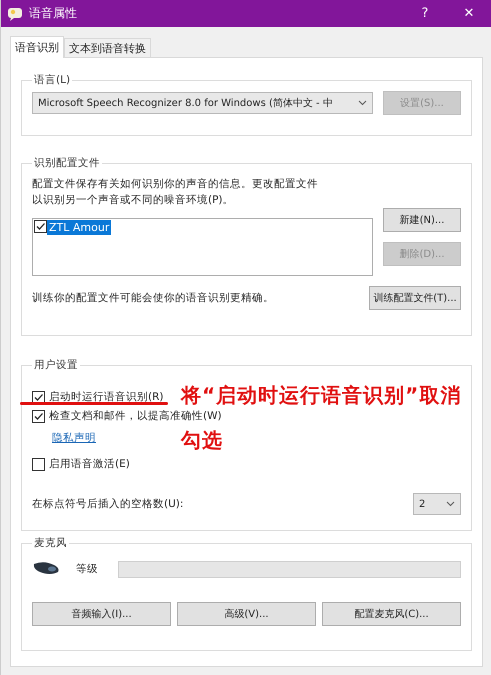 The width and height of the screenshot is (491, 675). What do you see at coordinates (89, 464) in the screenshot?
I see `checkbox-label: 启用语音激活(E)` at bounding box center [89, 464].